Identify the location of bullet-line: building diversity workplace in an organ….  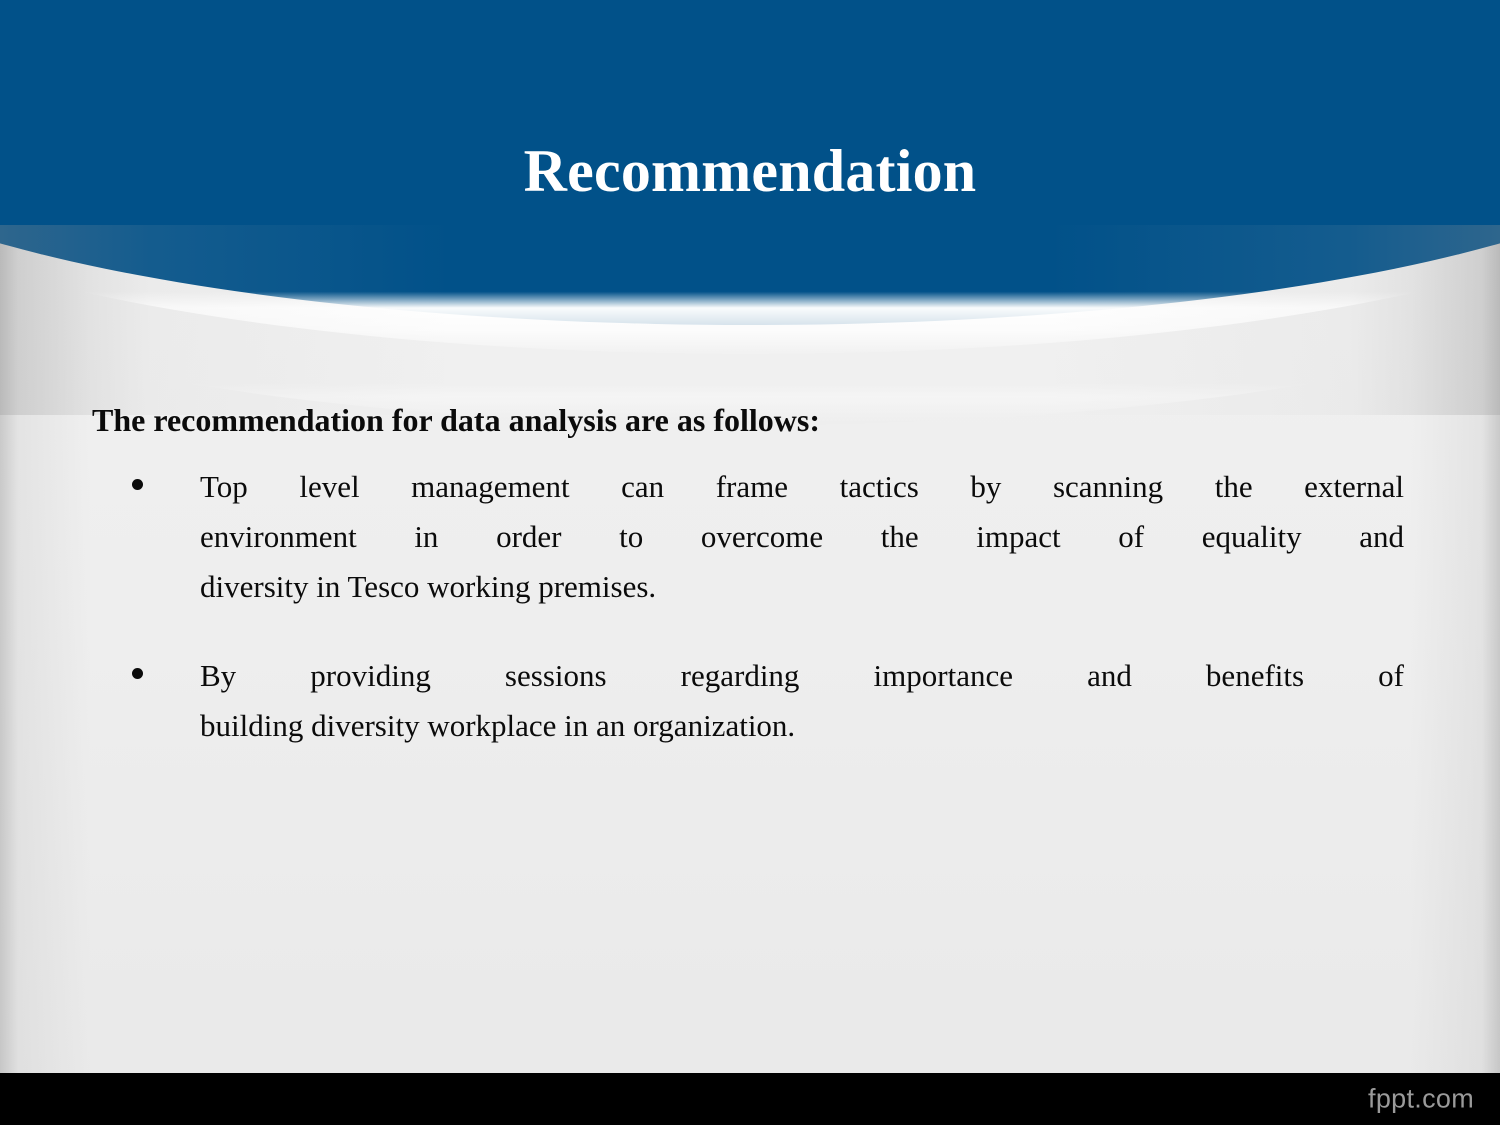
(498, 725).